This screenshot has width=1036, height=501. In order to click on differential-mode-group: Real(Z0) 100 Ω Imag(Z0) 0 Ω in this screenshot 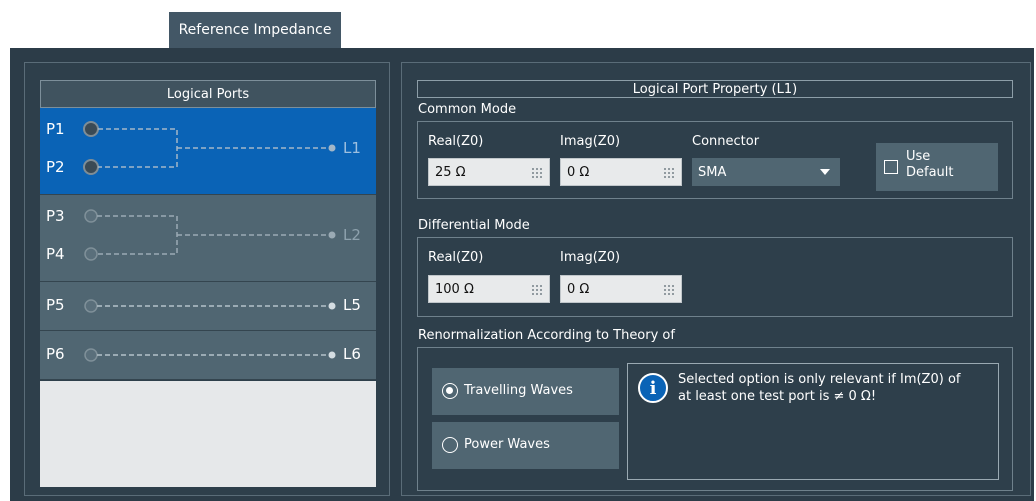, I will do `click(715, 277)`.